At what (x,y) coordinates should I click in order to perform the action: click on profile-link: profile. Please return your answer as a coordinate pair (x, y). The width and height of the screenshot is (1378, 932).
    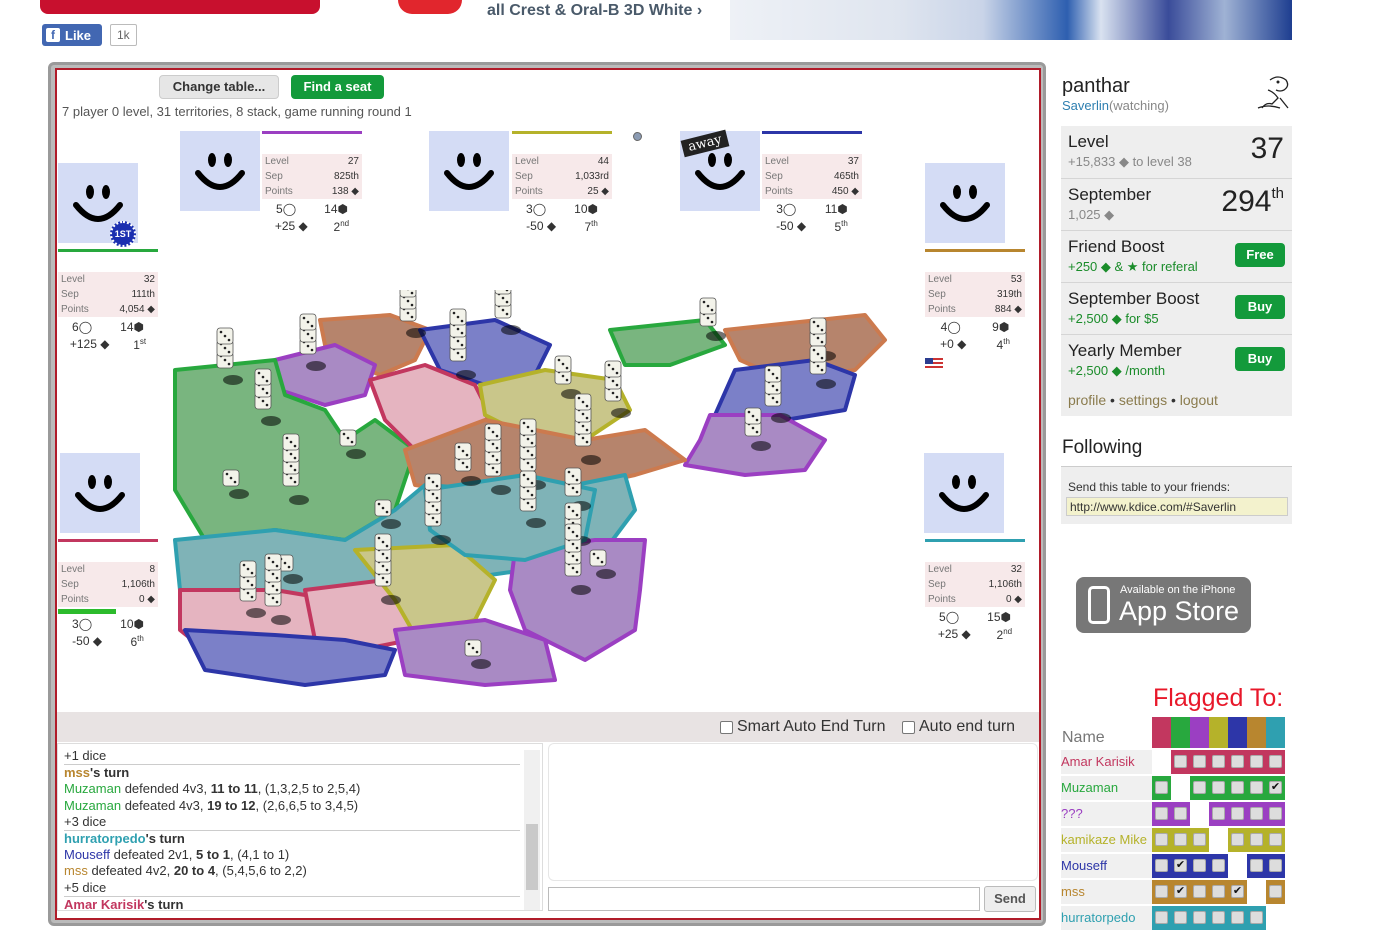
    Looking at the image, I should click on (1087, 400).